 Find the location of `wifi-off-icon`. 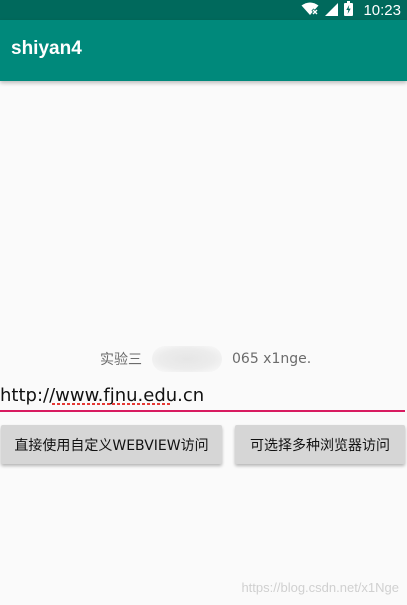

wifi-off-icon is located at coordinates (310, 10).